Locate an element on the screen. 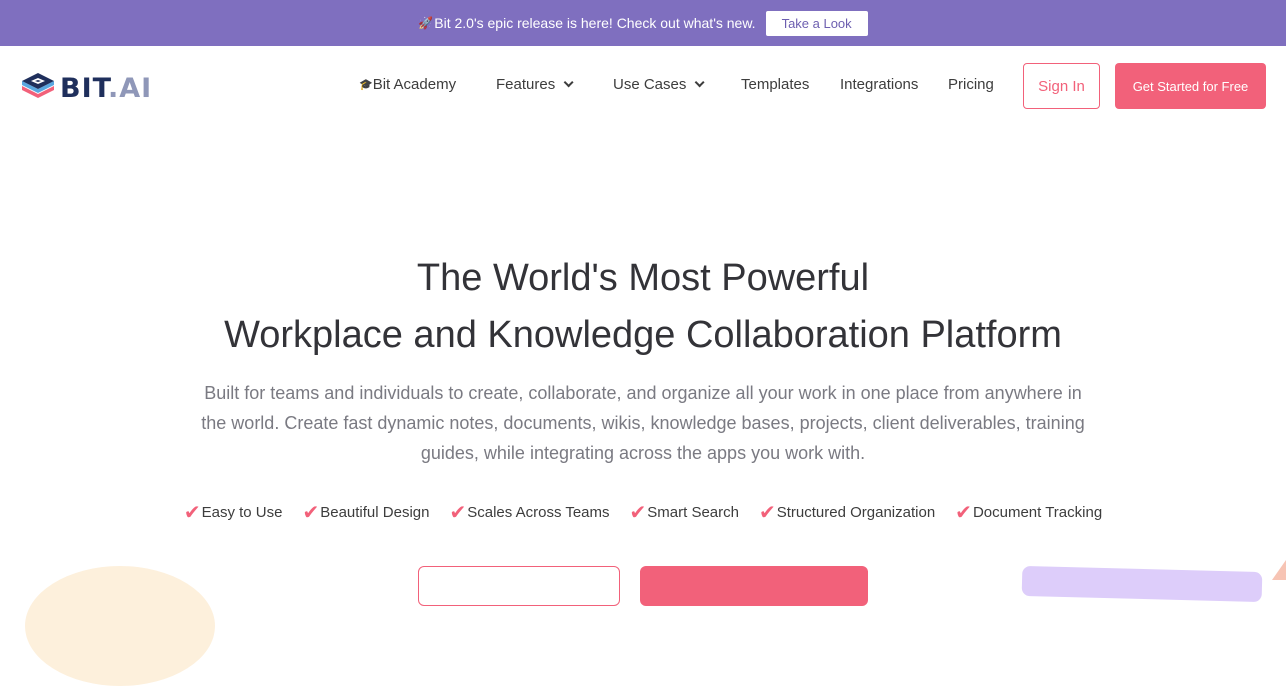 The height and width of the screenshot is (686, 1286). nav-integrations: Integrations is located at coordinates (879, 84).